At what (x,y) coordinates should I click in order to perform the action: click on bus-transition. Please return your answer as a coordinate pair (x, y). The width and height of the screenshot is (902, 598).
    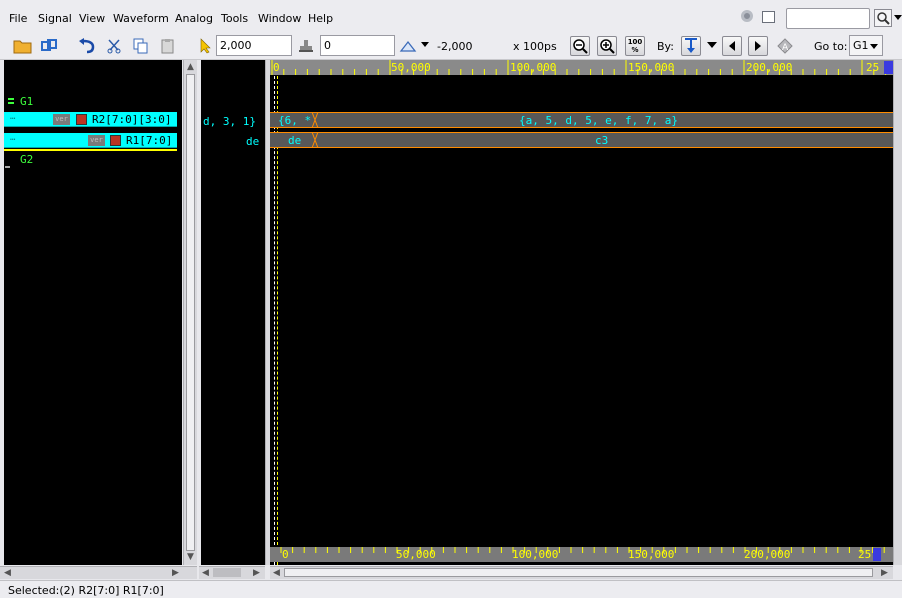
    Looking at the image, I should click on (315, 140).